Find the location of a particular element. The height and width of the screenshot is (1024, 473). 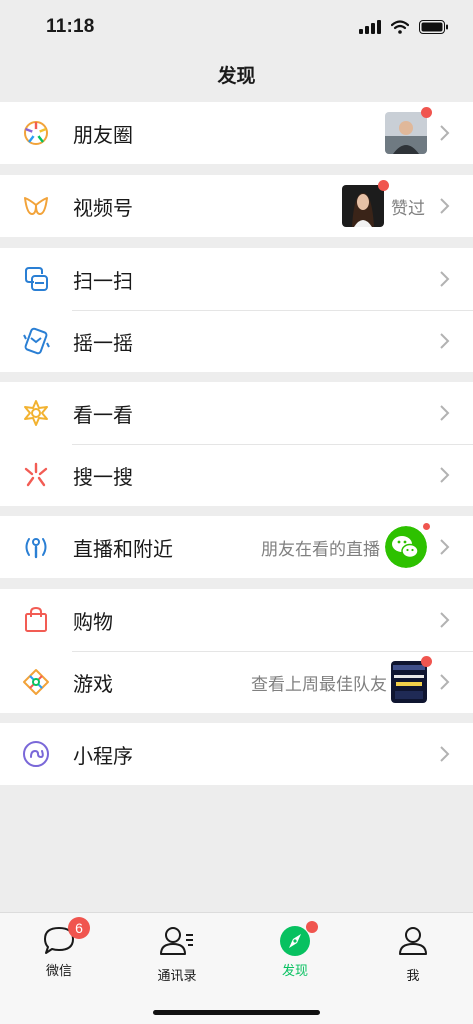

channels-liked-text: 赞过 is located at coordinates (408, 208).